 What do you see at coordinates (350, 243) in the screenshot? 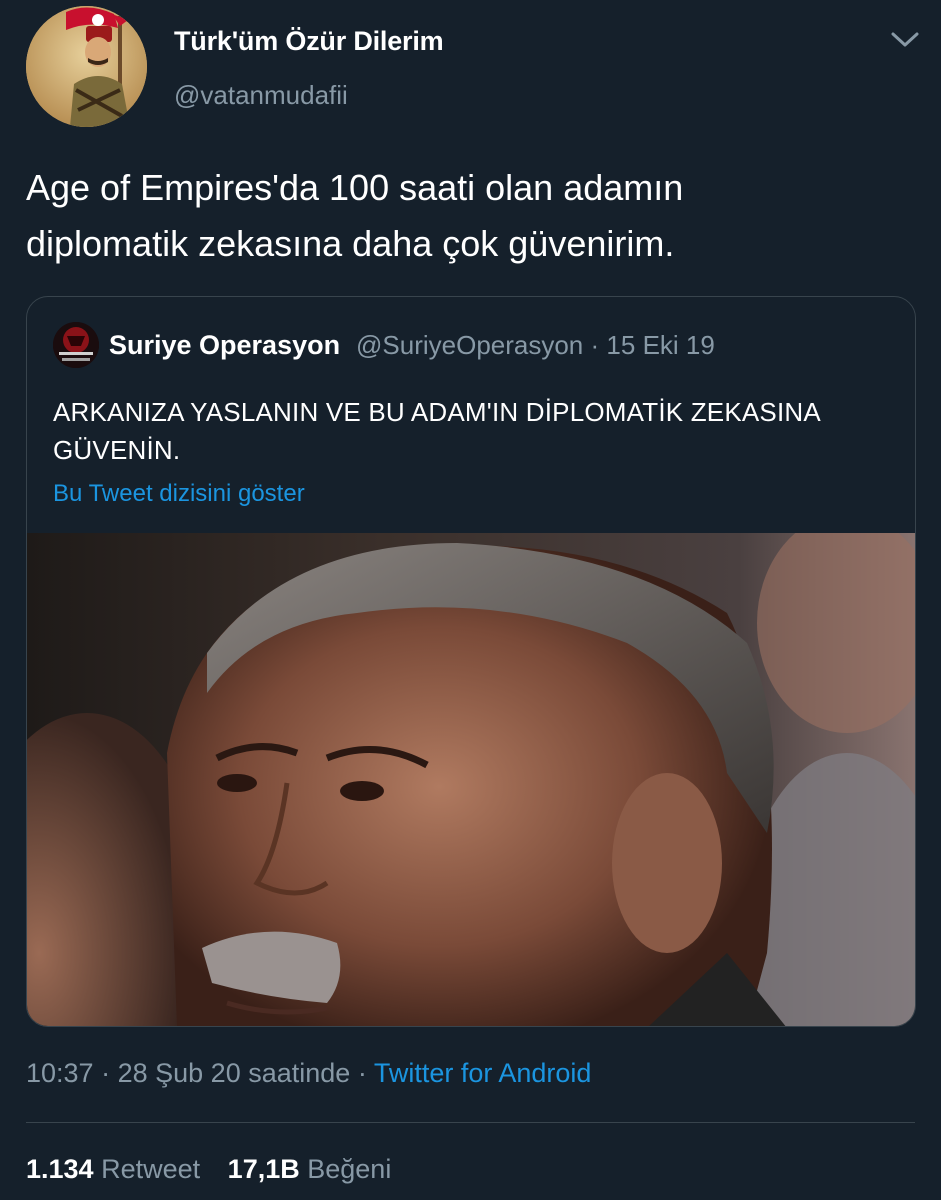
I see `tweet-text-line: diplomatik zekasına daha çok güvenirim.` at bounding box center [350, 243].